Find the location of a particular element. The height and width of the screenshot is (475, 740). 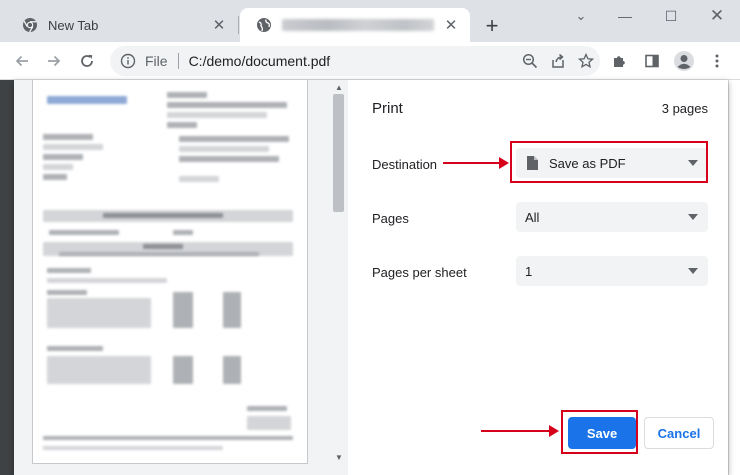

address-bar: File C:/demo/document.pdf is located at coordinates (355, 61).